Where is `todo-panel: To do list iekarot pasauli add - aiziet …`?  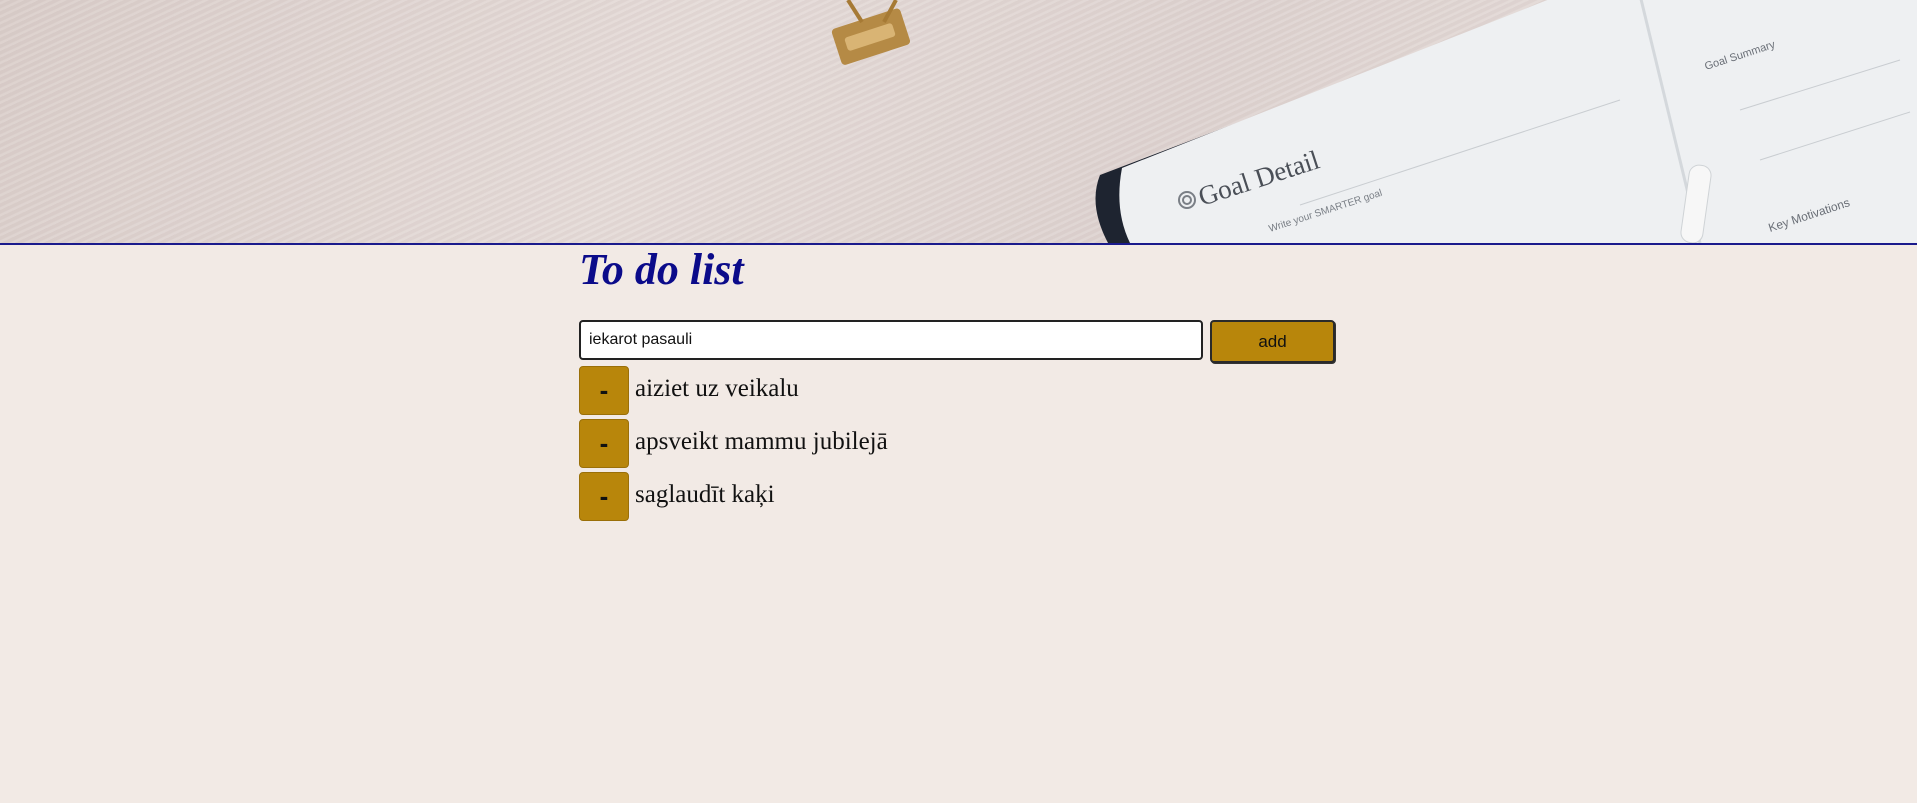
todo-panel: To do list iekarot pasauli add - aiziet … is located at coordinates (959, 382).